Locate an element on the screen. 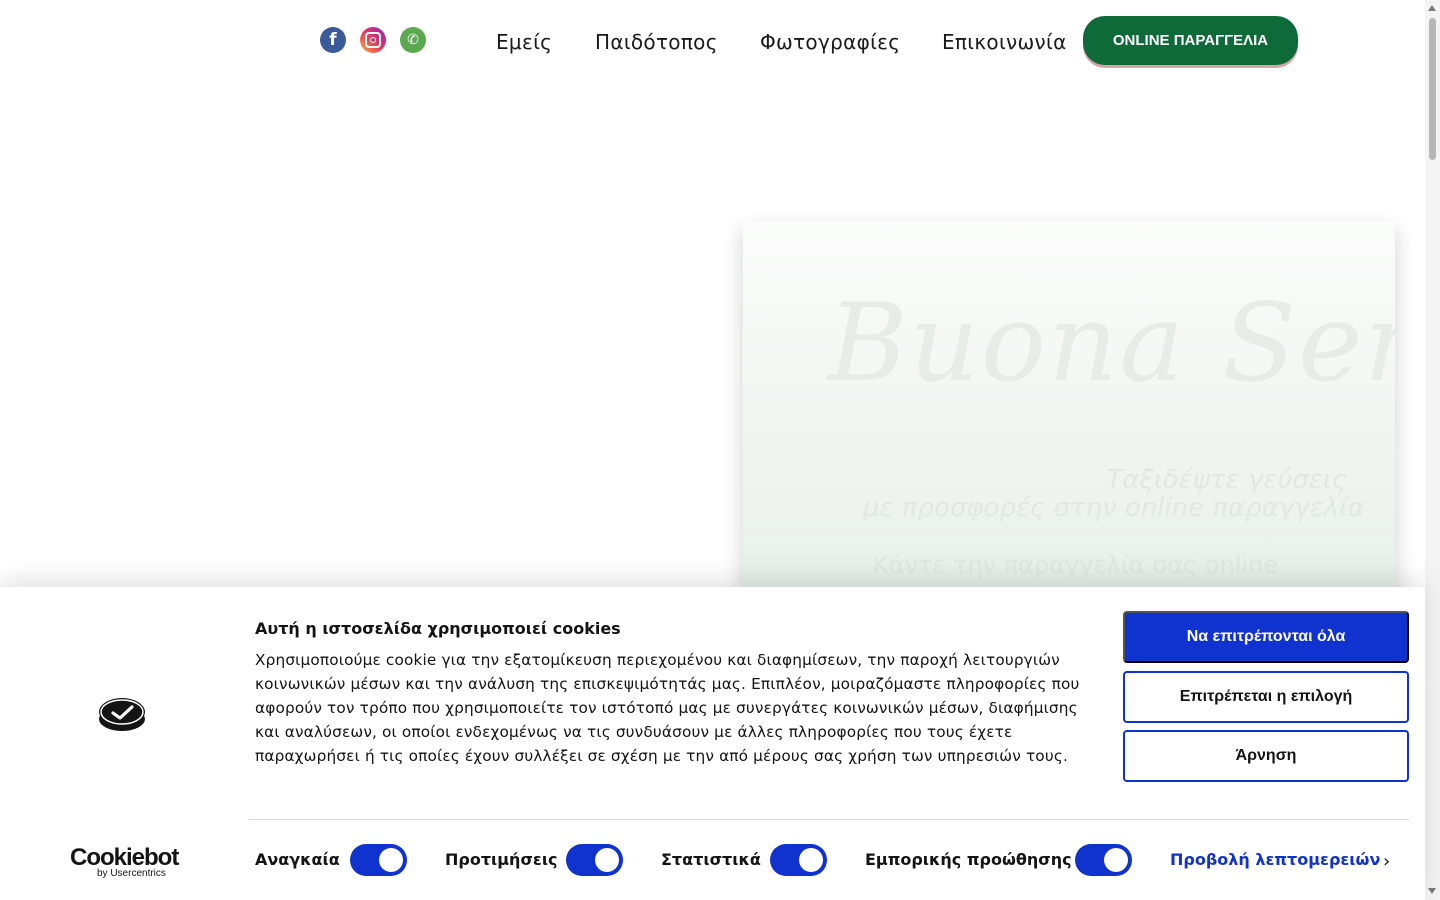 This screenshot has height=900, width=1440. cookiebot-logo: Cookiebot by Usercentrics is located at coordinates (124, 861).